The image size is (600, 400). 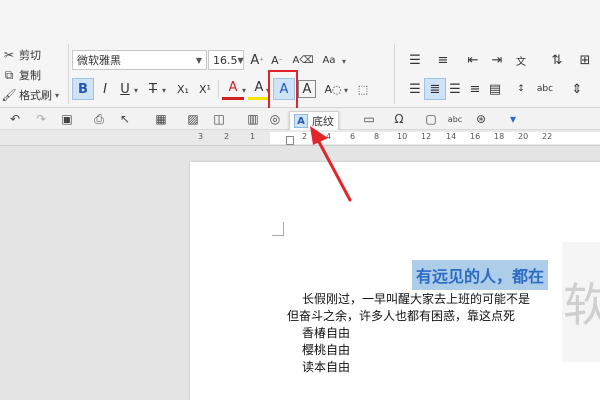 I want to click on char-border-button: A, so click(x=307, y=89).